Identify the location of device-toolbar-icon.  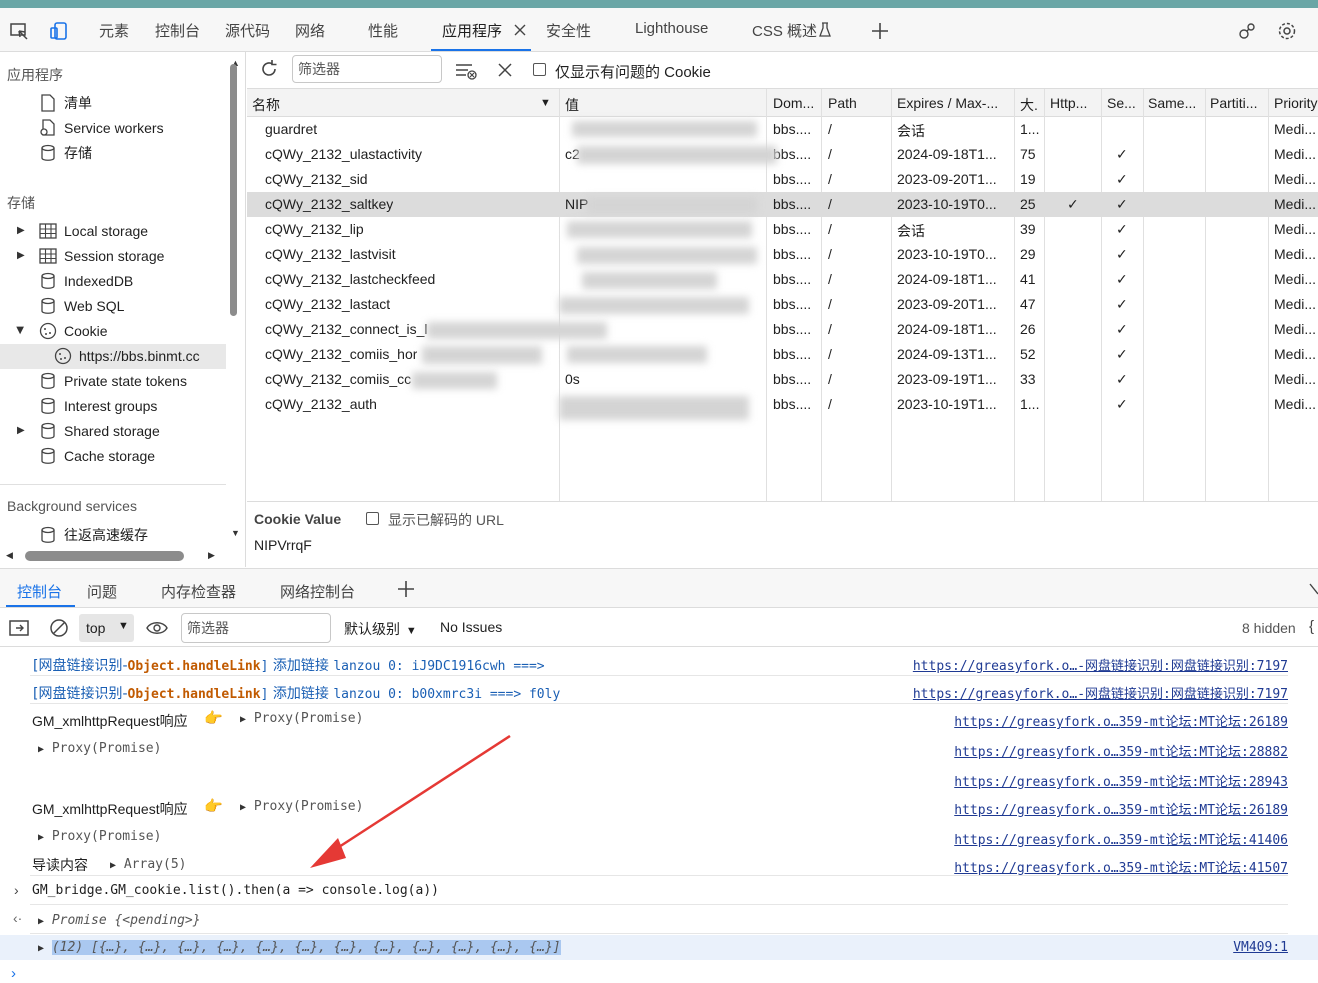
(59, 31).